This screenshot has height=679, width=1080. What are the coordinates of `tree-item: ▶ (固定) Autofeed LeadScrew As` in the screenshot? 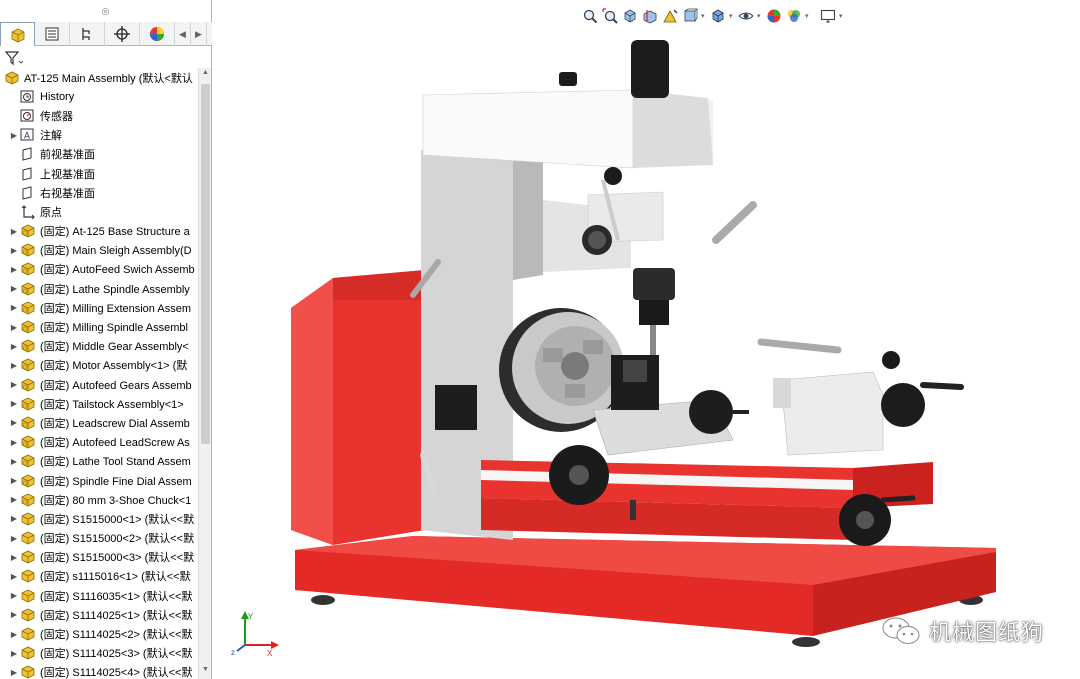 It's located at (99, 442).